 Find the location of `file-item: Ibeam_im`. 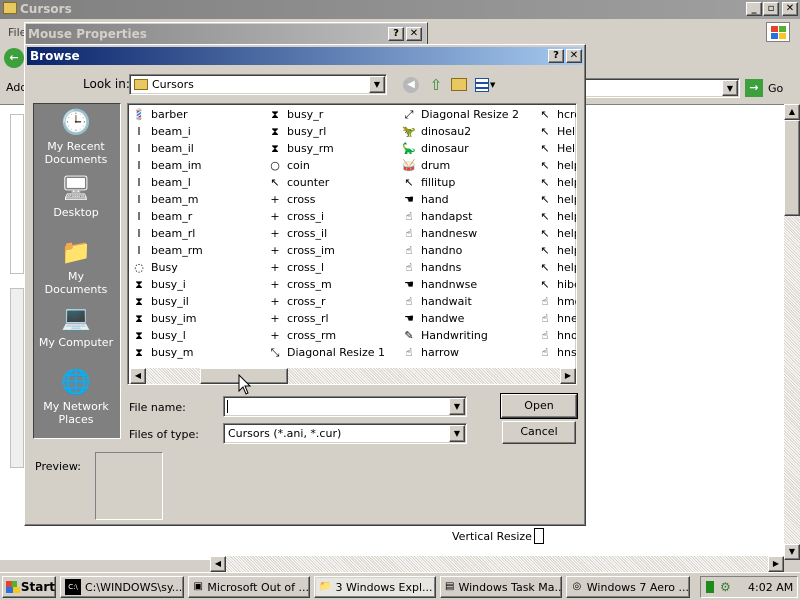

file-item: Ibeam_im is located at coordinates (166, 165).